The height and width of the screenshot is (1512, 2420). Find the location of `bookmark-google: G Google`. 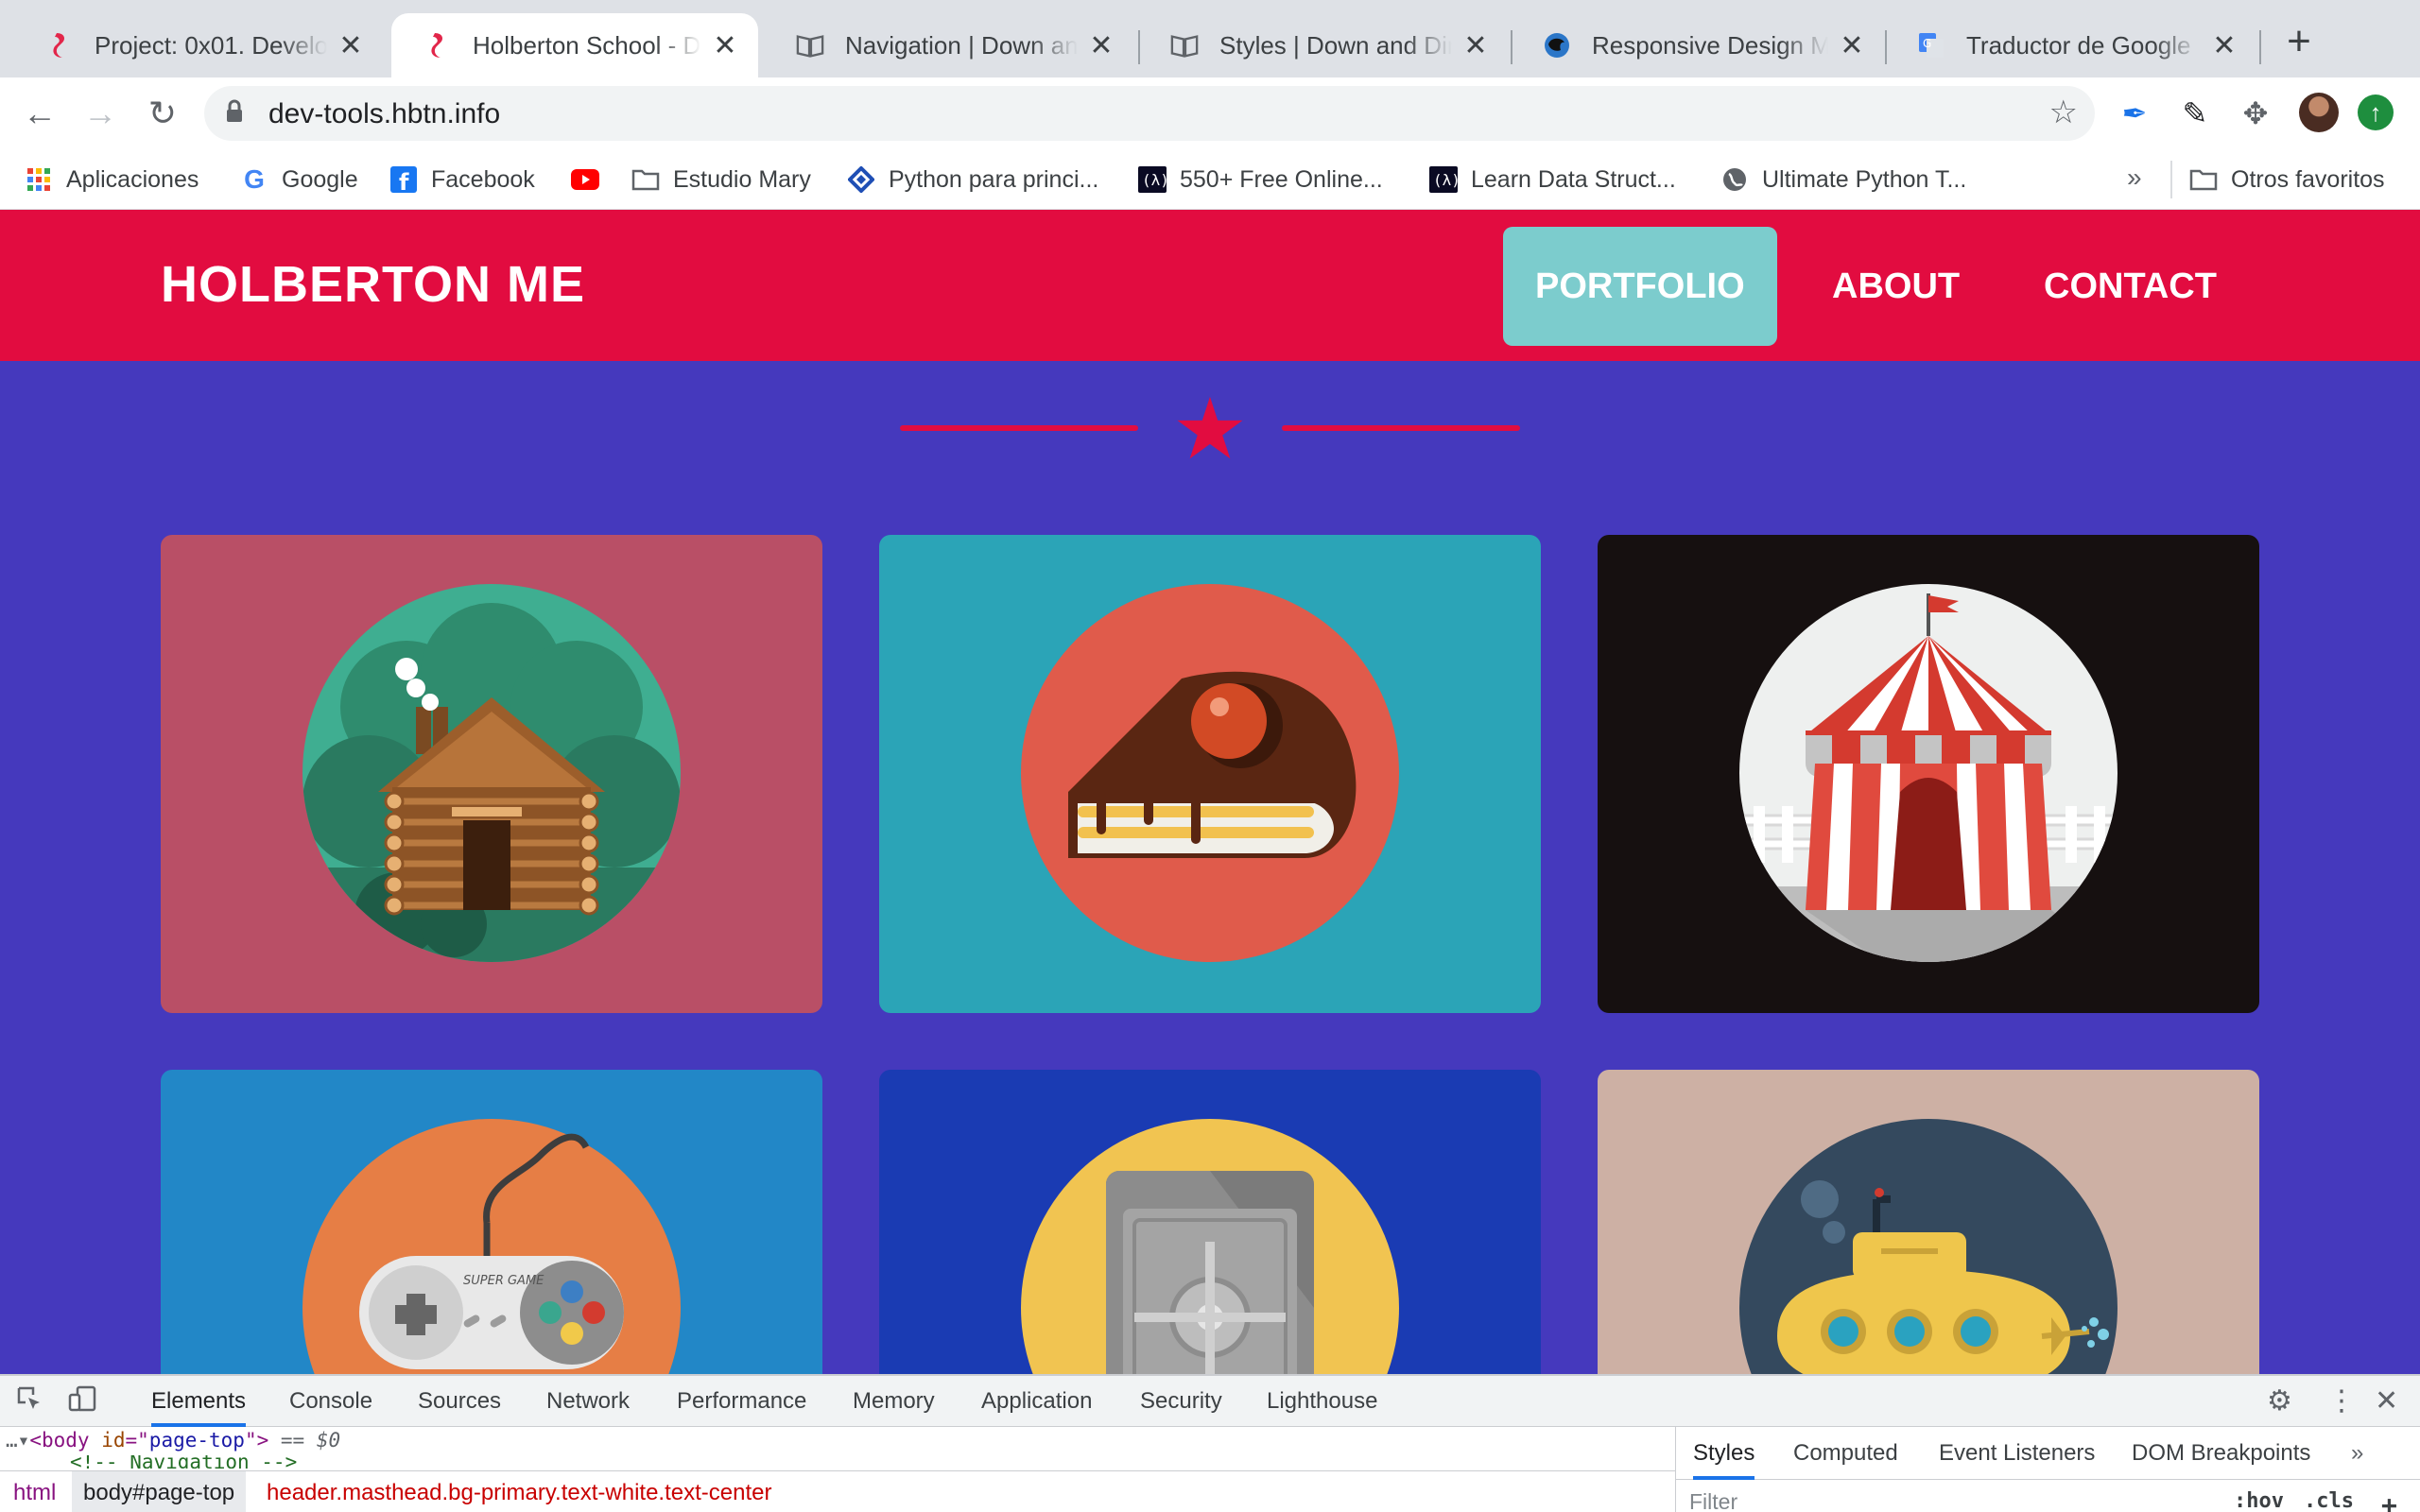

bookmark-google: G Google is located at coordinates (299, 180).